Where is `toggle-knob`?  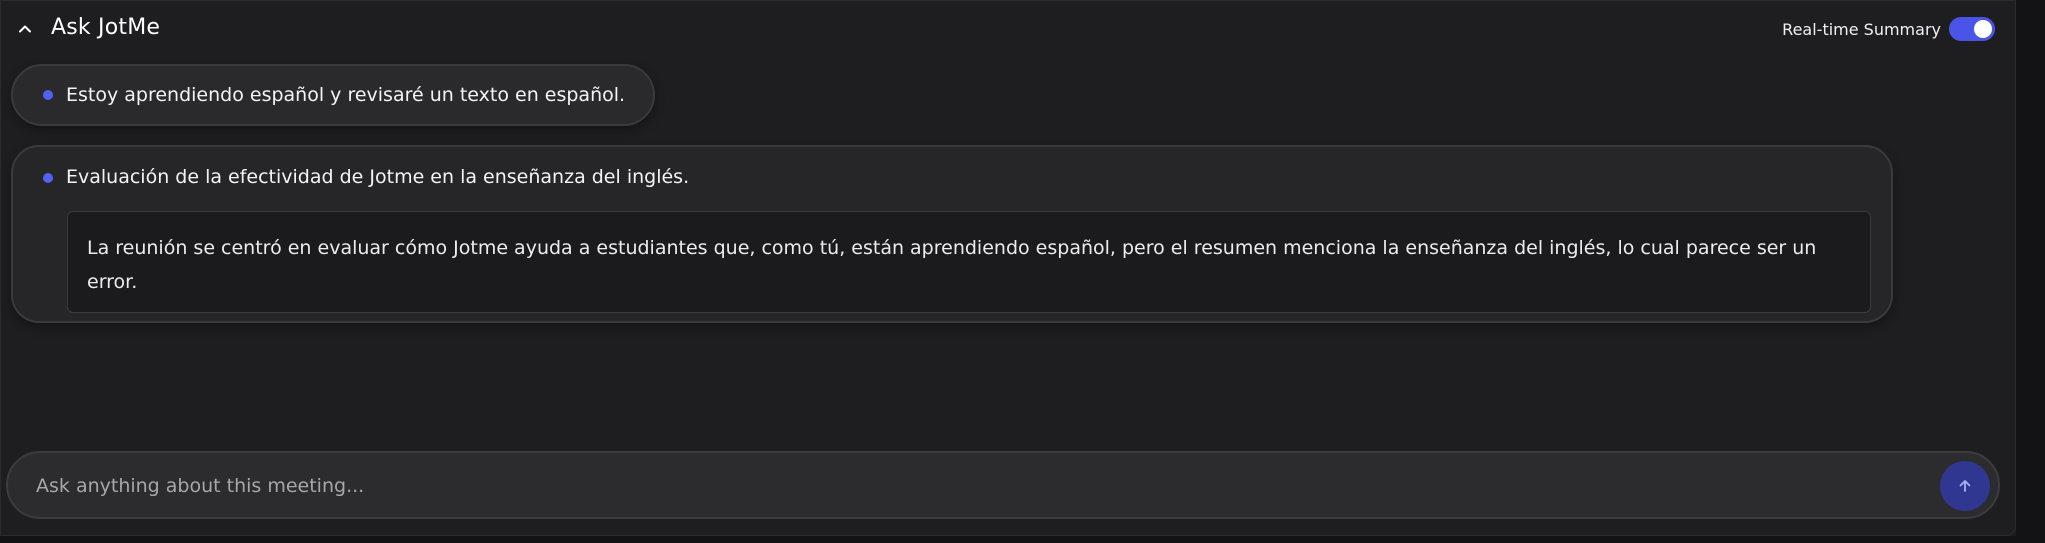 toggle-knob is located at coordinates (1983, 29).